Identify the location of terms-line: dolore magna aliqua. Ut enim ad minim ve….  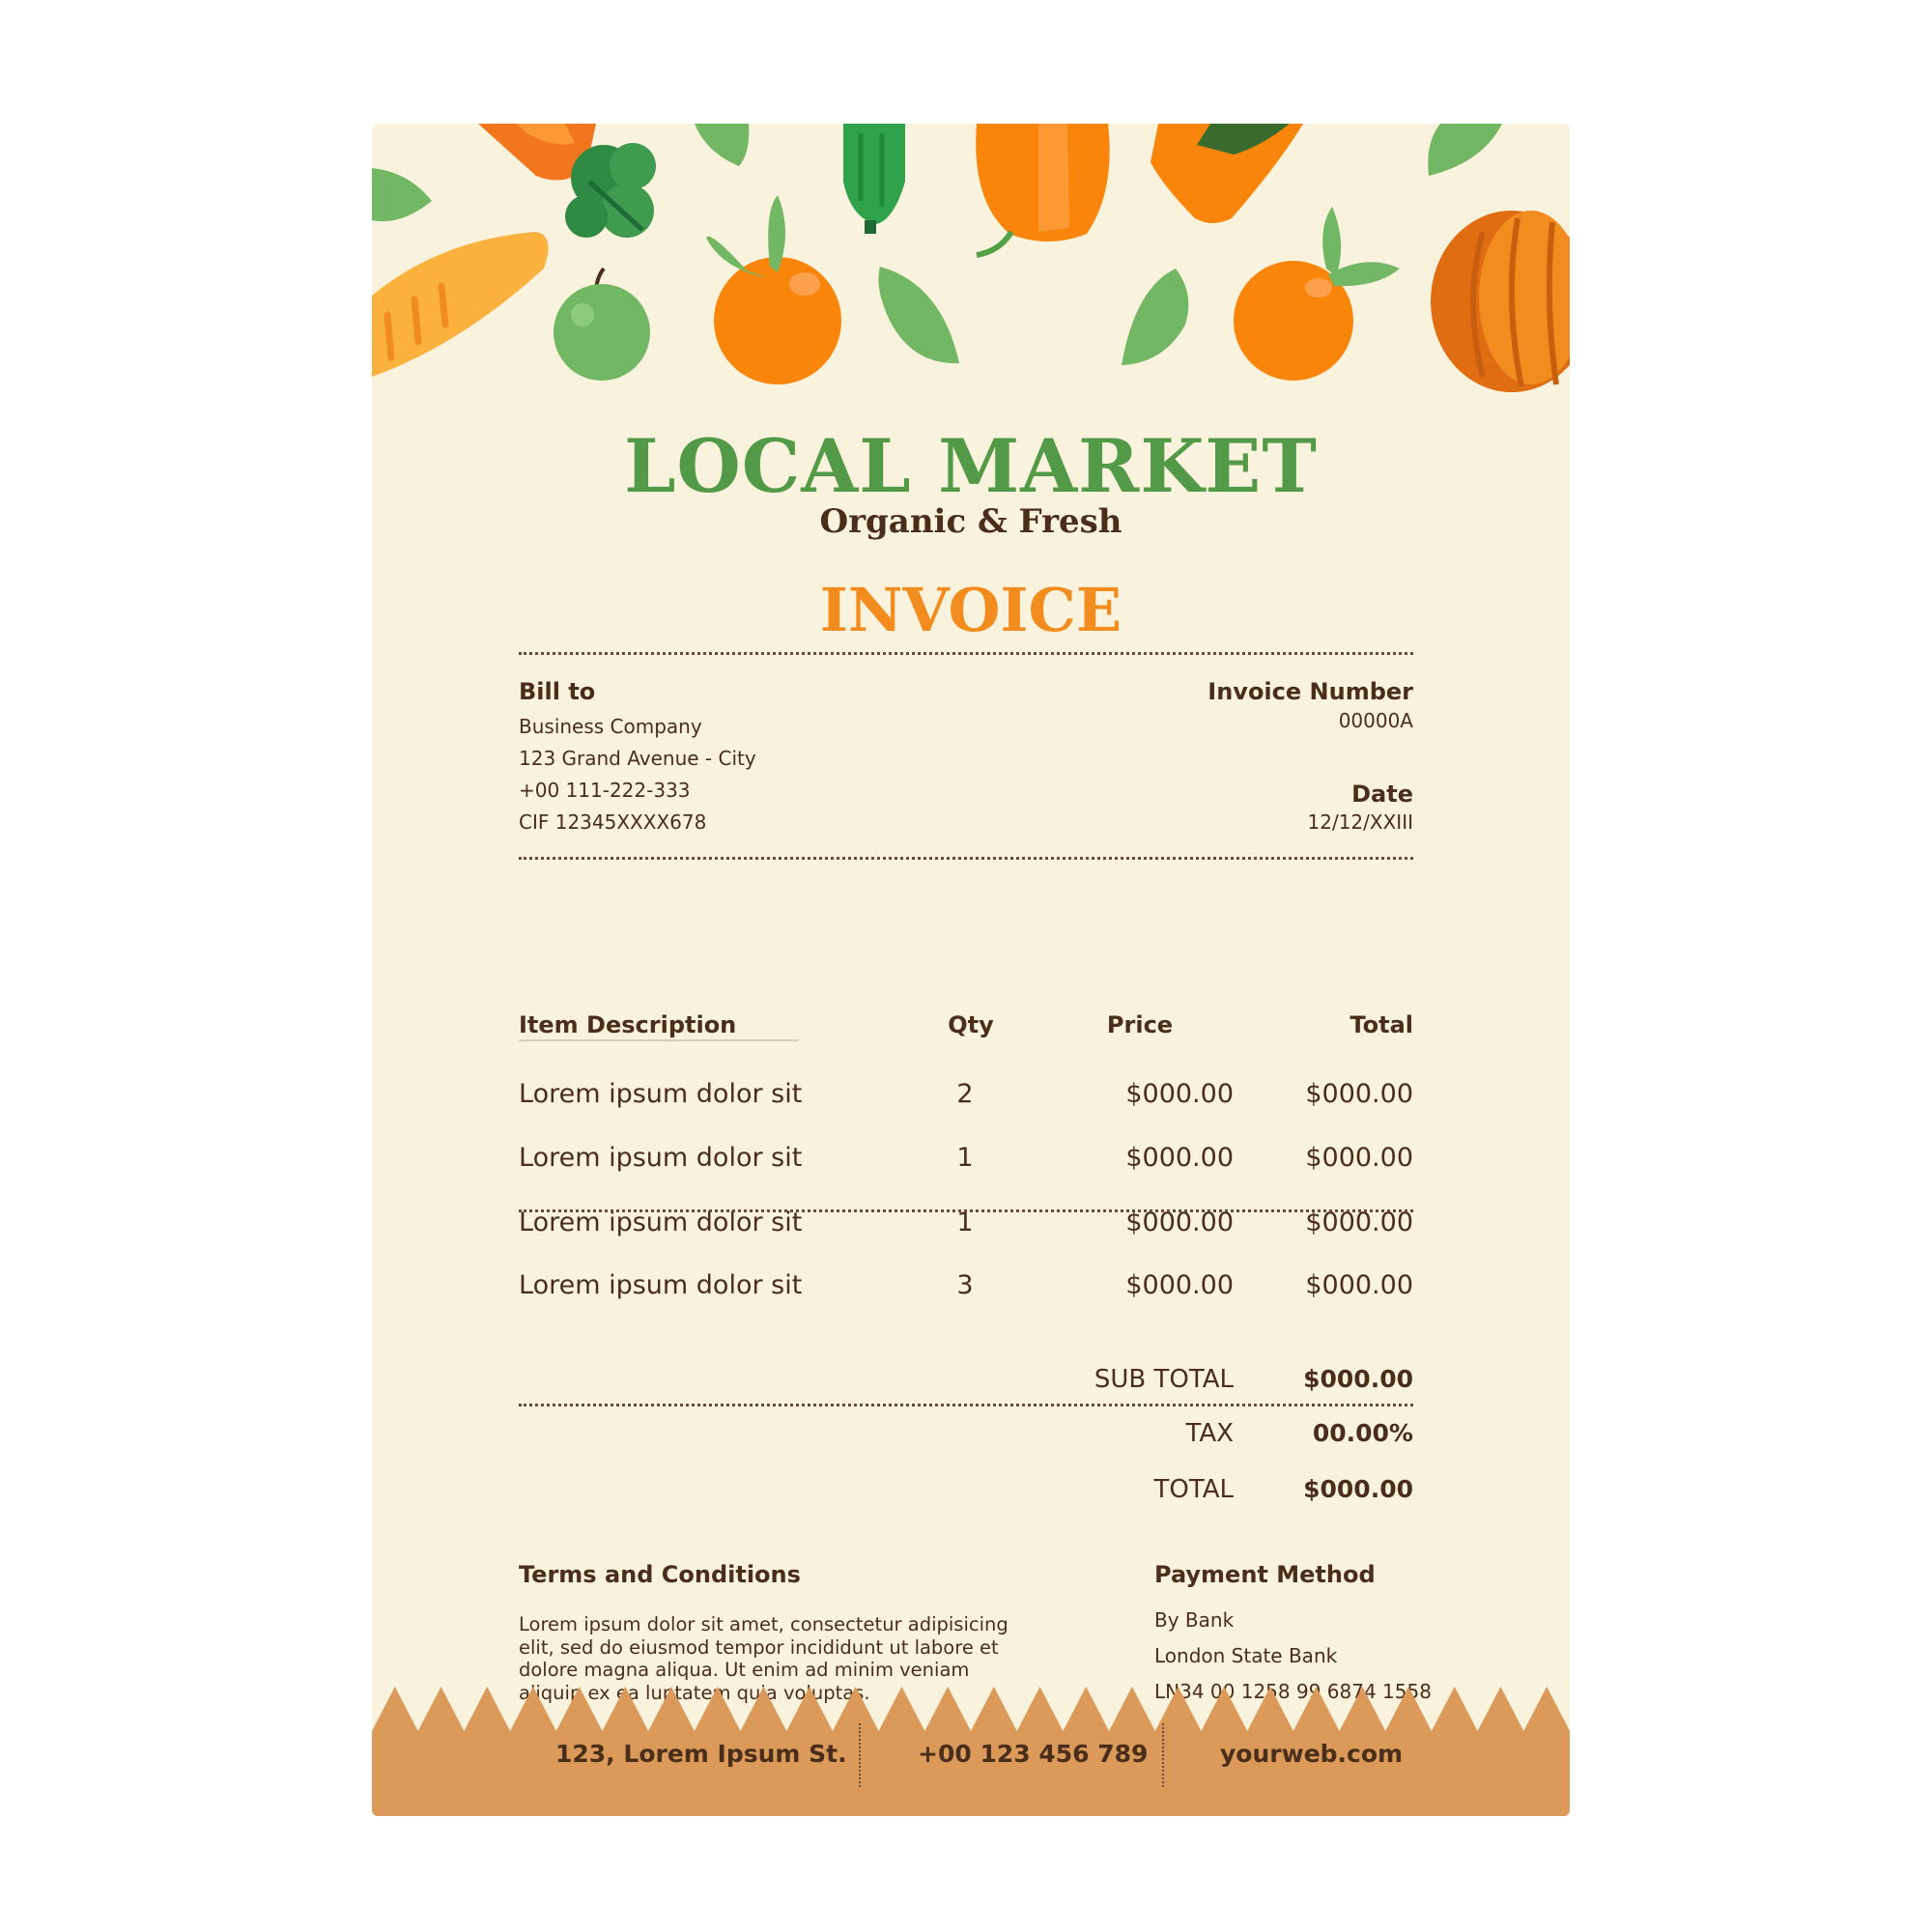
(744, 1670).